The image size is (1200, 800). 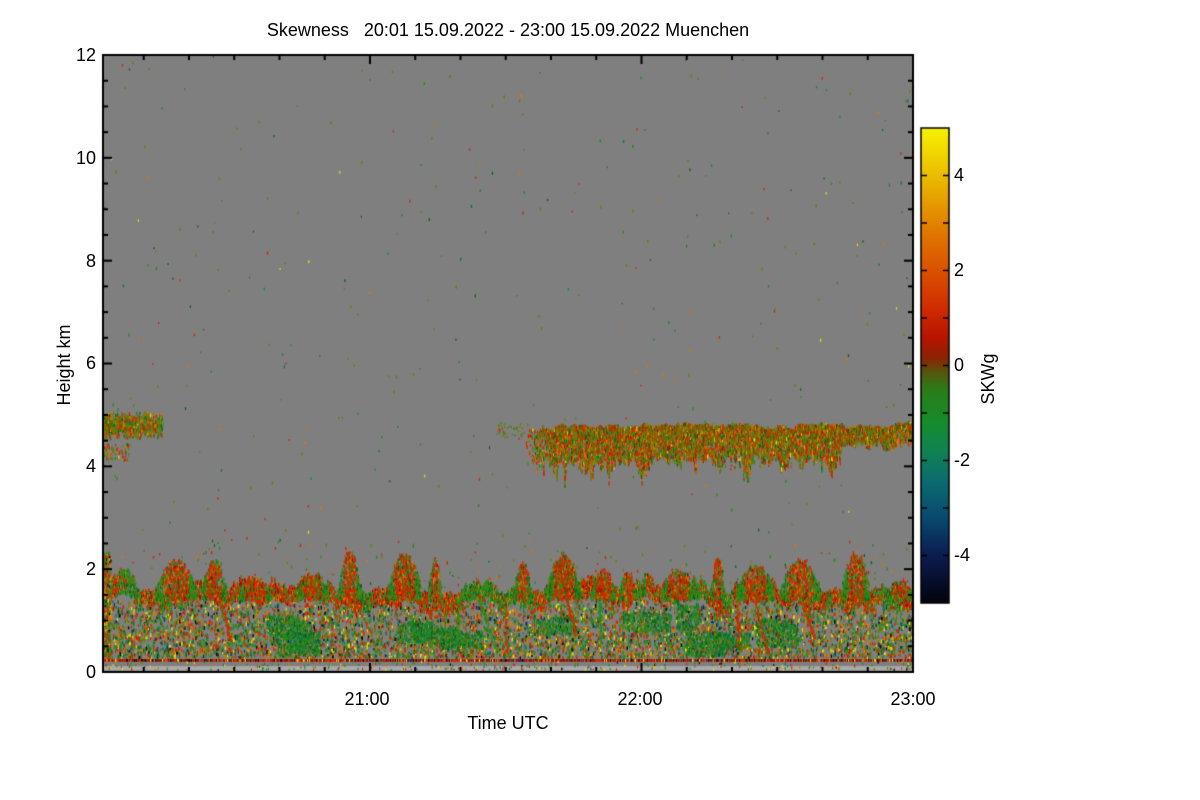 What do you see at coordinates (90, 672) in the screenshot?
I see `y-tick-label: 0` at bounding box center [90, 672].